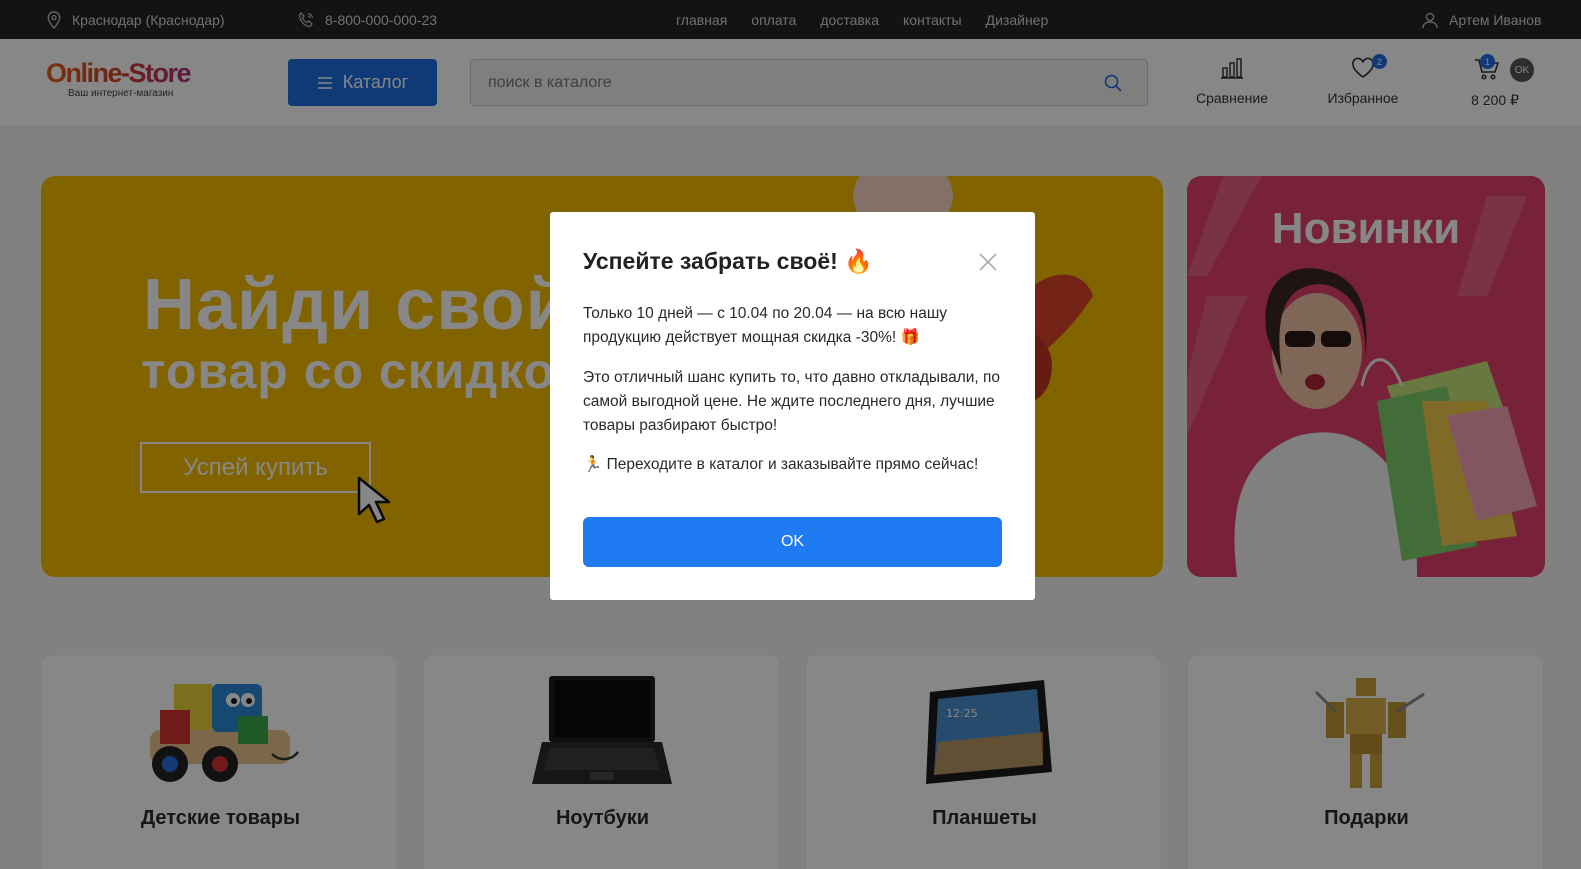  Describe the element at coordinates (728, 261) in the screenshot. I see `modal-title: Успейте забрать своё! 🔥` at that location.